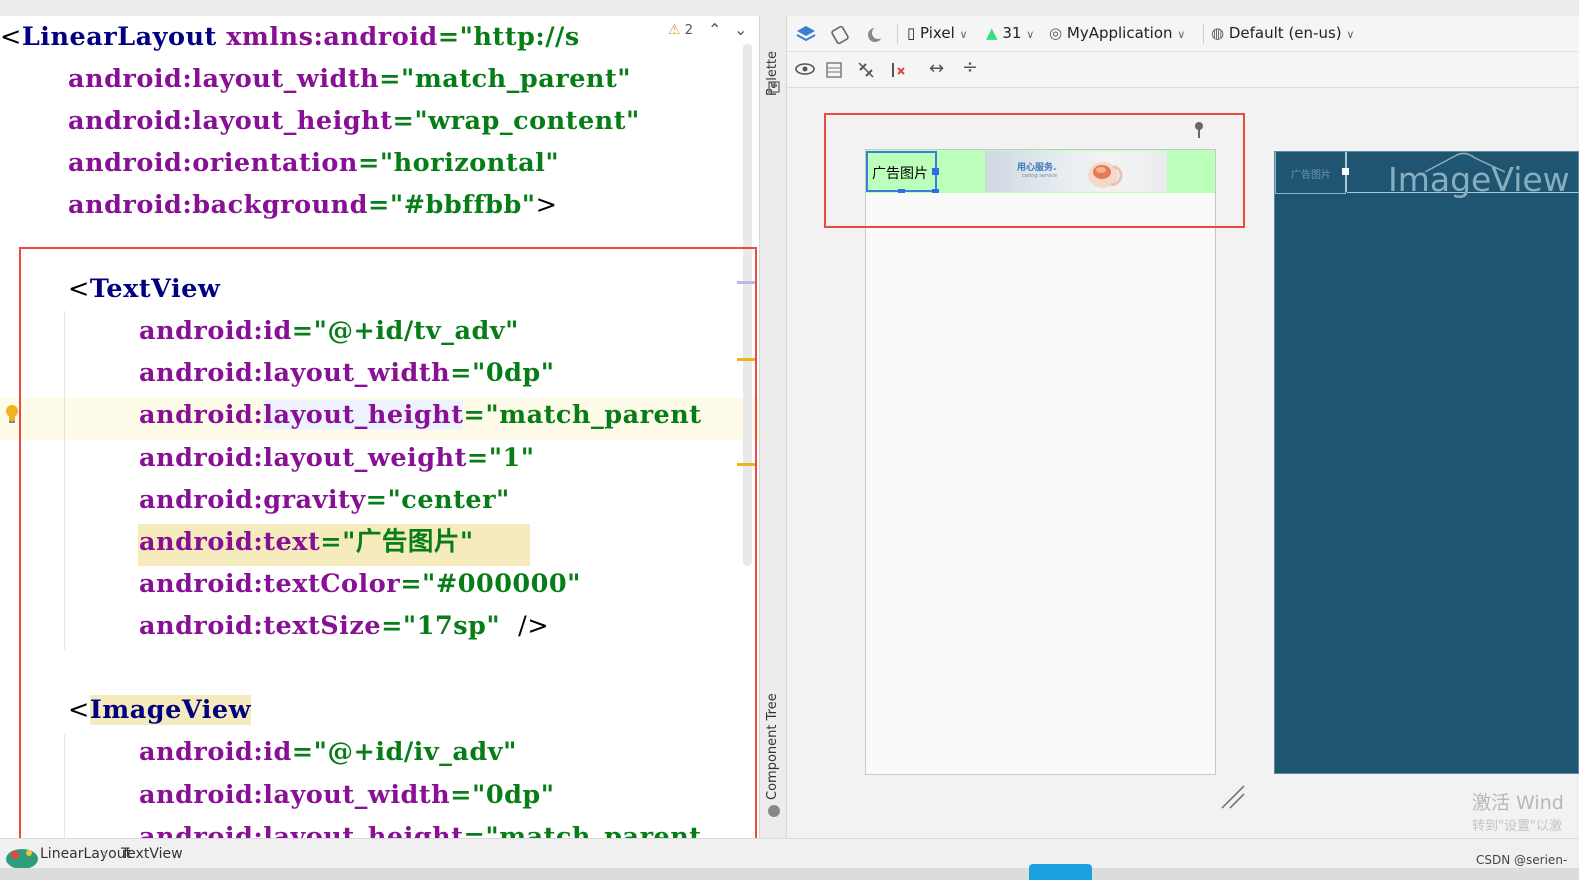 This screenshot has height=880, width=1579. Describe the element at coordinates (124, 37) in the screenshot. I see `code-token: LinearLayout` at that location.